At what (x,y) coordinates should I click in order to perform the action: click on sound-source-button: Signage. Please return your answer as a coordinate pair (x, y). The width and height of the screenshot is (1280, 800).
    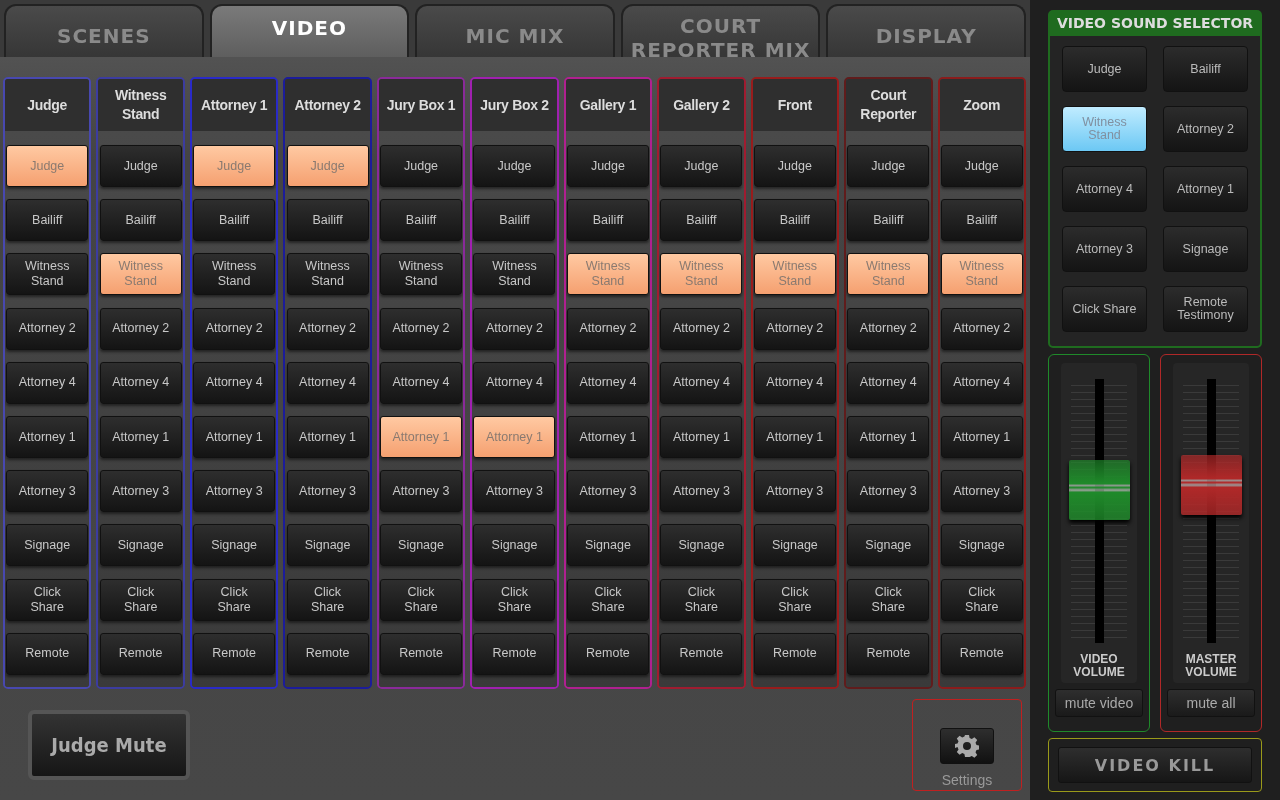
    Looking at the image, I should click on (1205, 249).